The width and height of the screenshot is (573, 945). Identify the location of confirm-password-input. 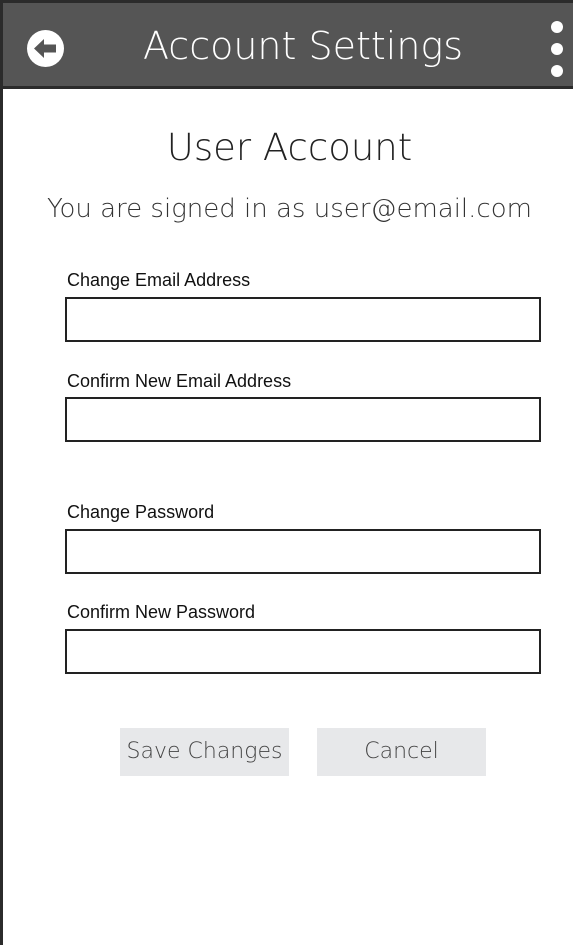
(303, 651).